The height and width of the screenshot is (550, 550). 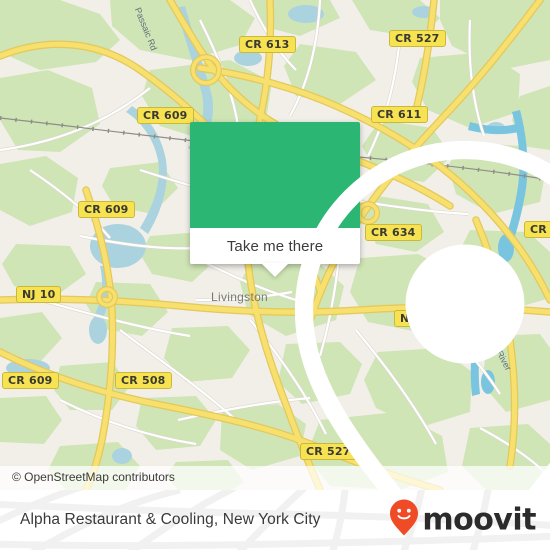 I want to click on road-shield-cr508: CR 508, so click(x=143, y=380).